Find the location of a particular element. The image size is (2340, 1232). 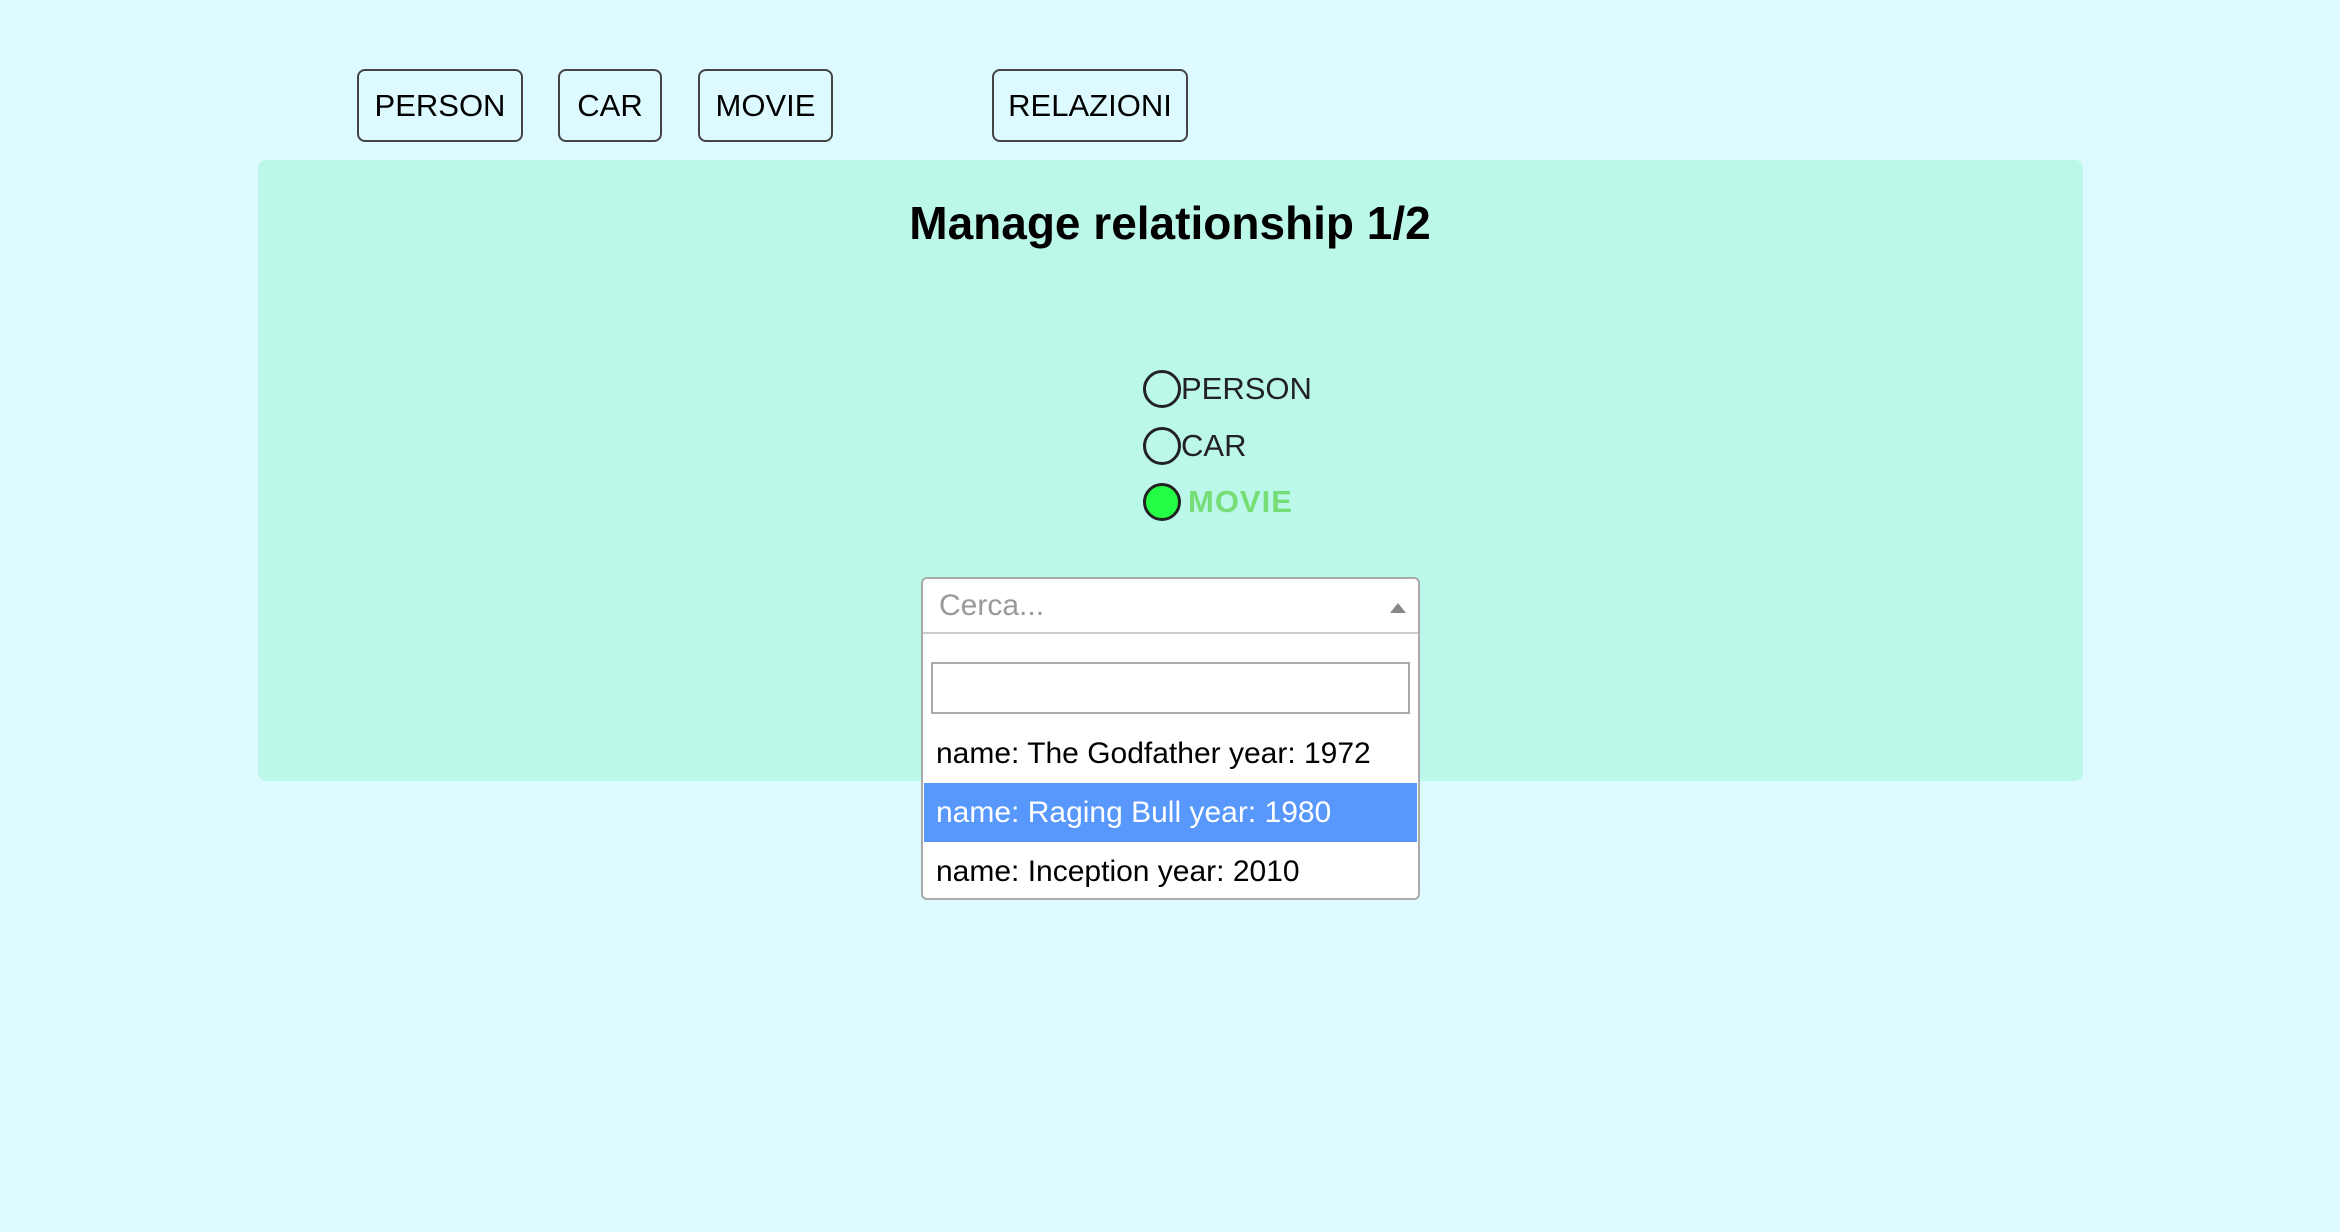

radio-person: PERSON is located at coordinates (1227, 389).